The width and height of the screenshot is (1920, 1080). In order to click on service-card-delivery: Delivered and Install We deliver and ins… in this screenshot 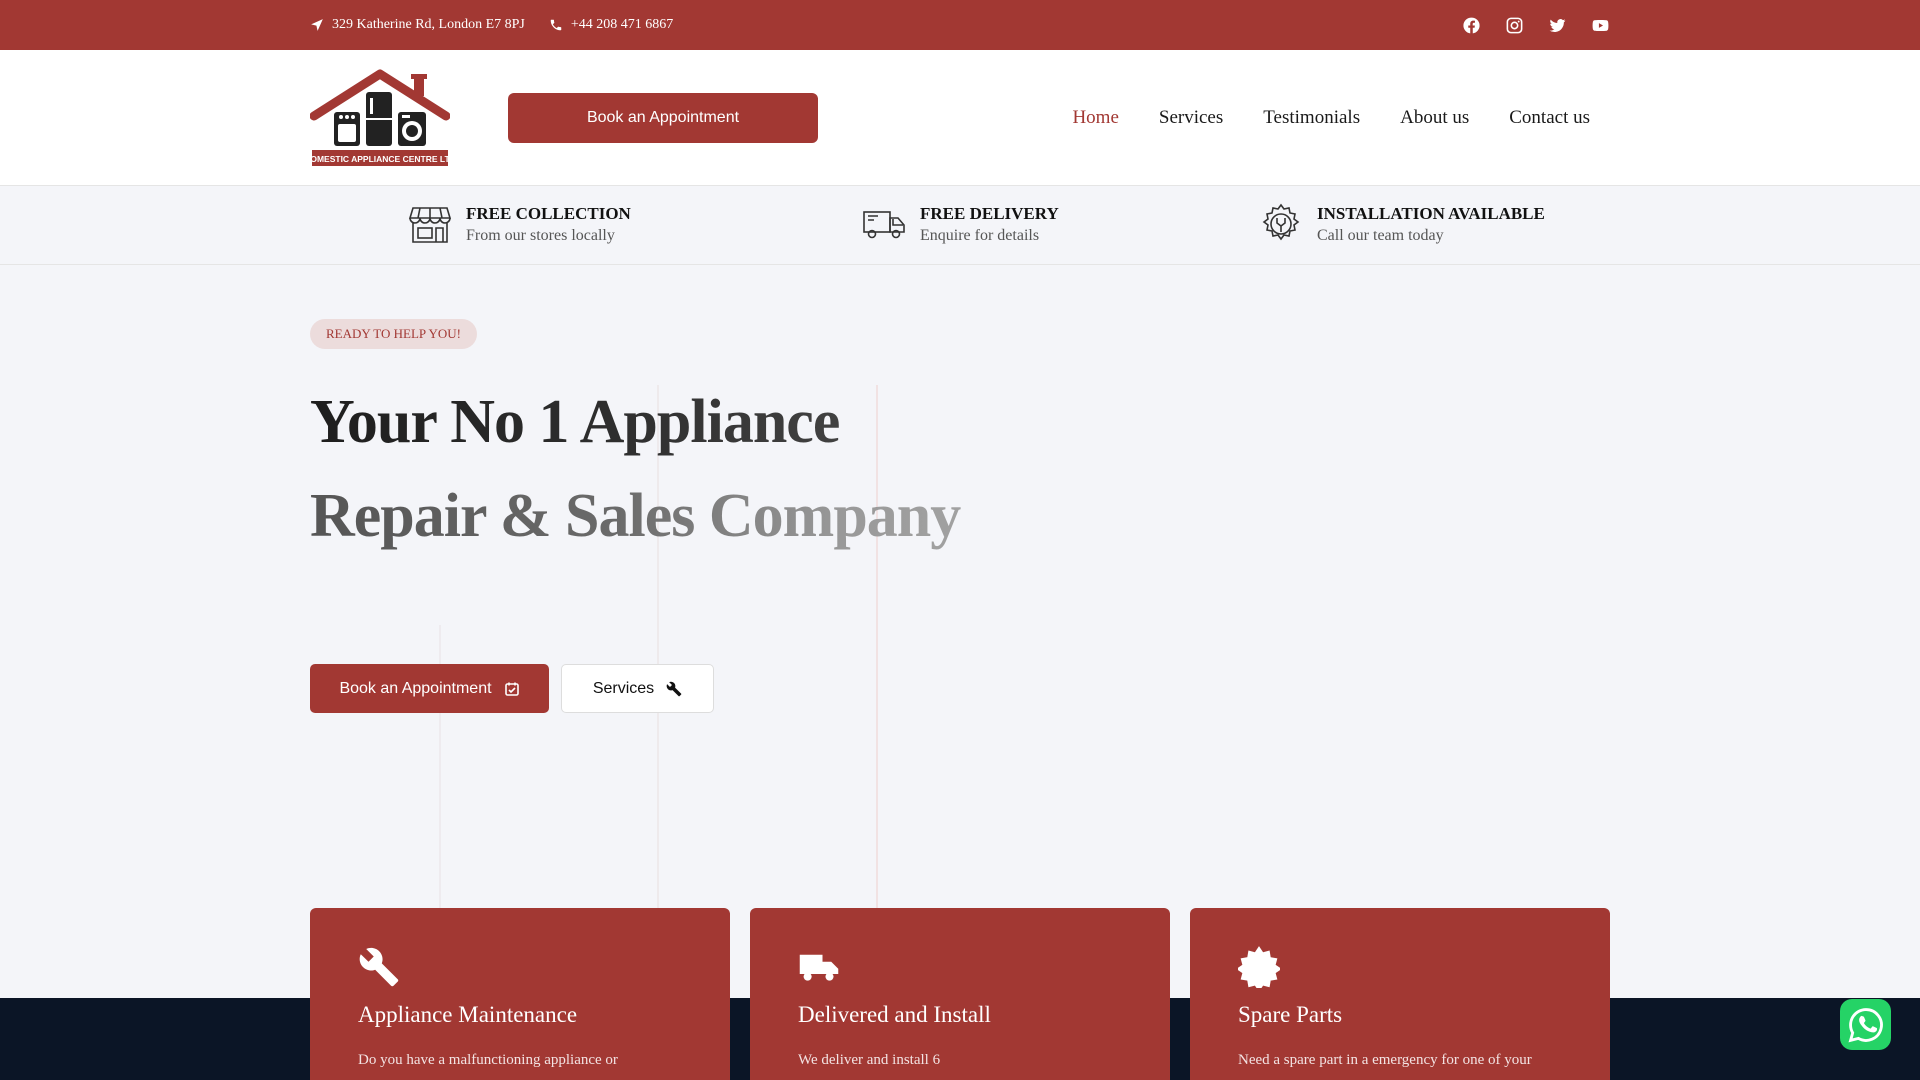, I will do `click(960, 994)`.